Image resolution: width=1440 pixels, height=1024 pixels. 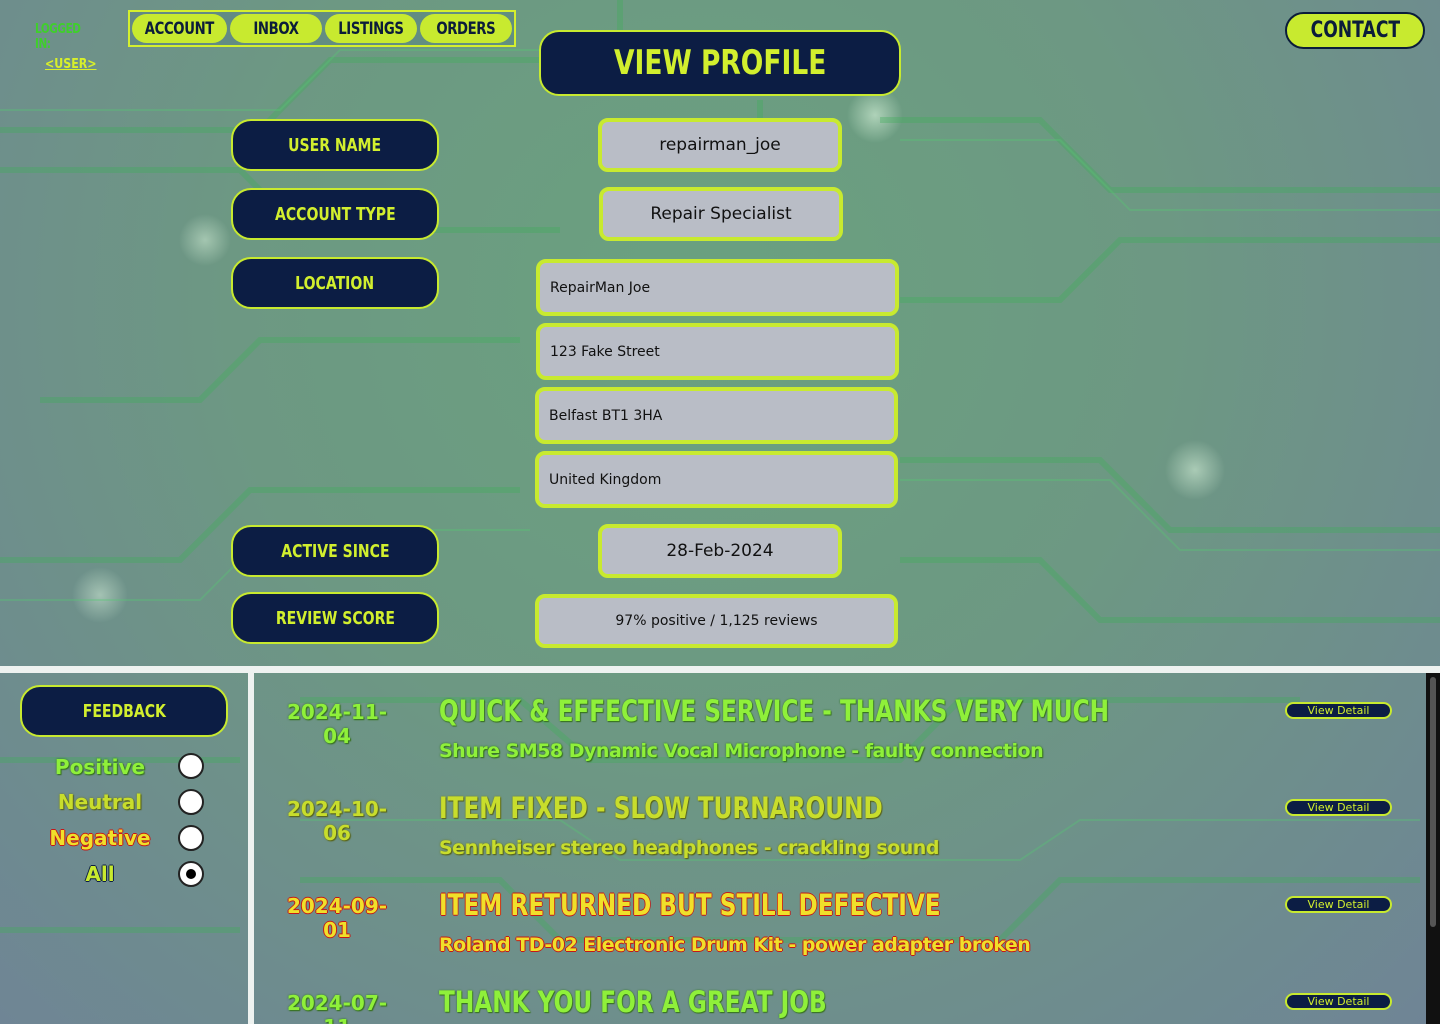 I want to click on username-value: repairman_joe, so click(x=720, y=145).